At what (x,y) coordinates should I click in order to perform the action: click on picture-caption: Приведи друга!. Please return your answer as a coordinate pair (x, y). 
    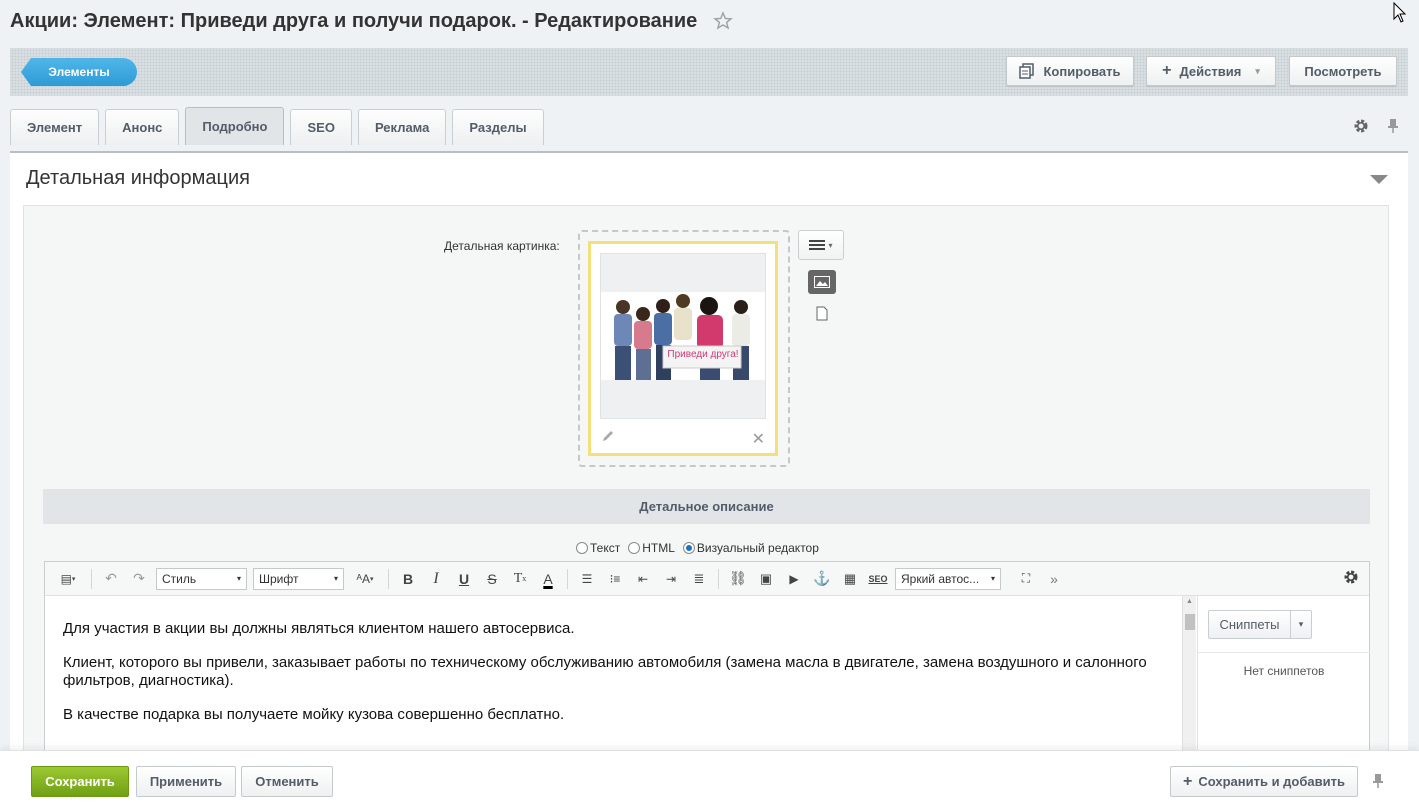
    Looking at the image, I should click on (703, 354).